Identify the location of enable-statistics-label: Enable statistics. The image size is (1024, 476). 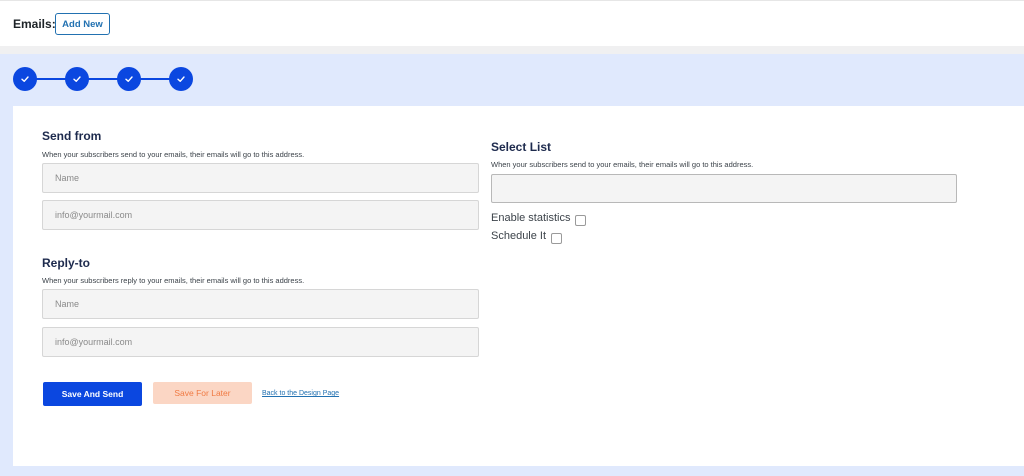
(531, 218).